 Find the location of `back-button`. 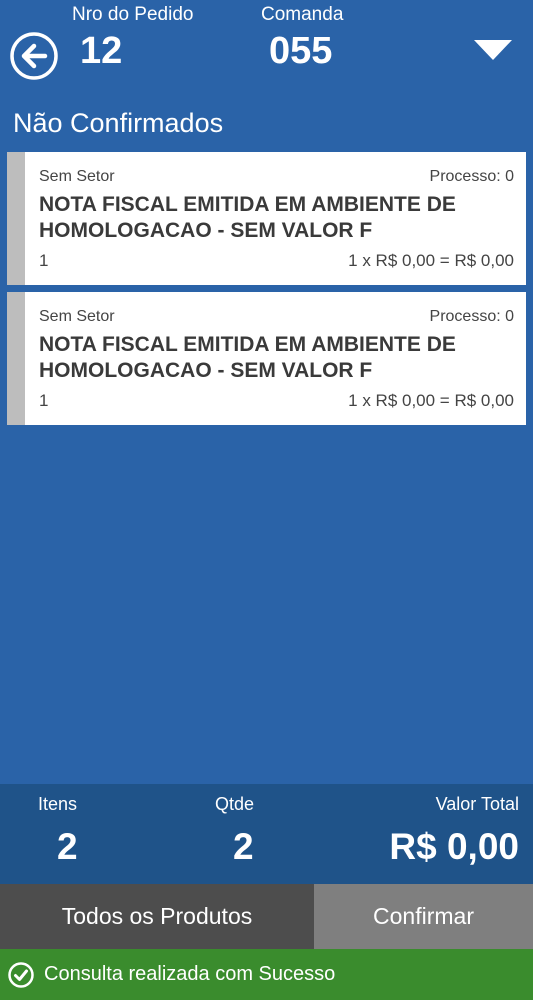

back-button is located at coordinates (34, 56).